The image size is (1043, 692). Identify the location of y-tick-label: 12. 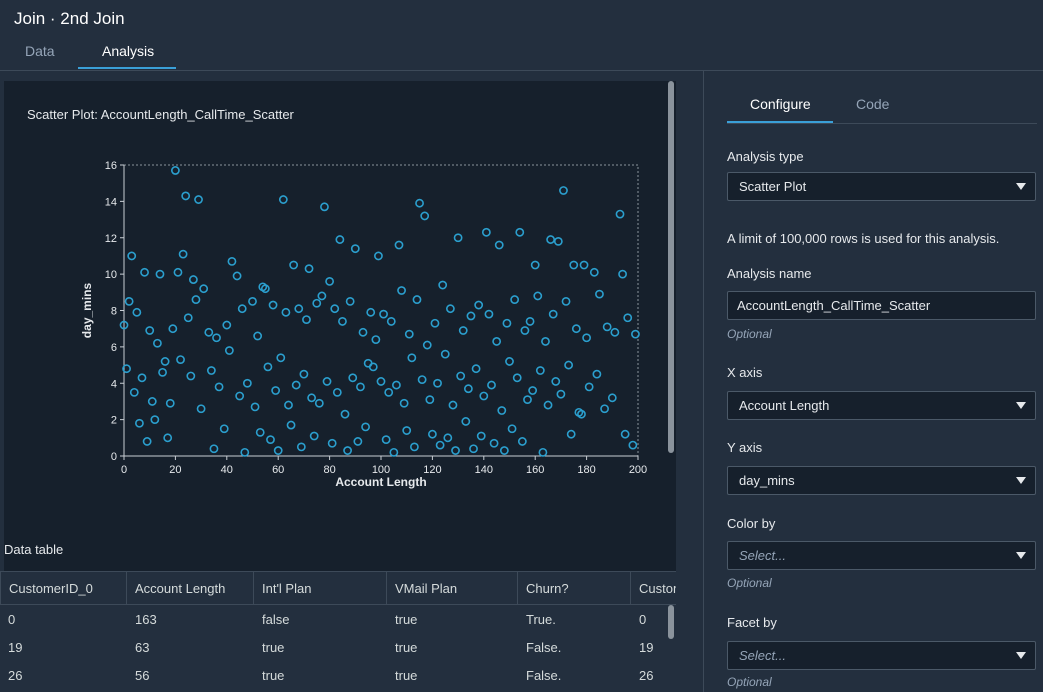
(111, 239).